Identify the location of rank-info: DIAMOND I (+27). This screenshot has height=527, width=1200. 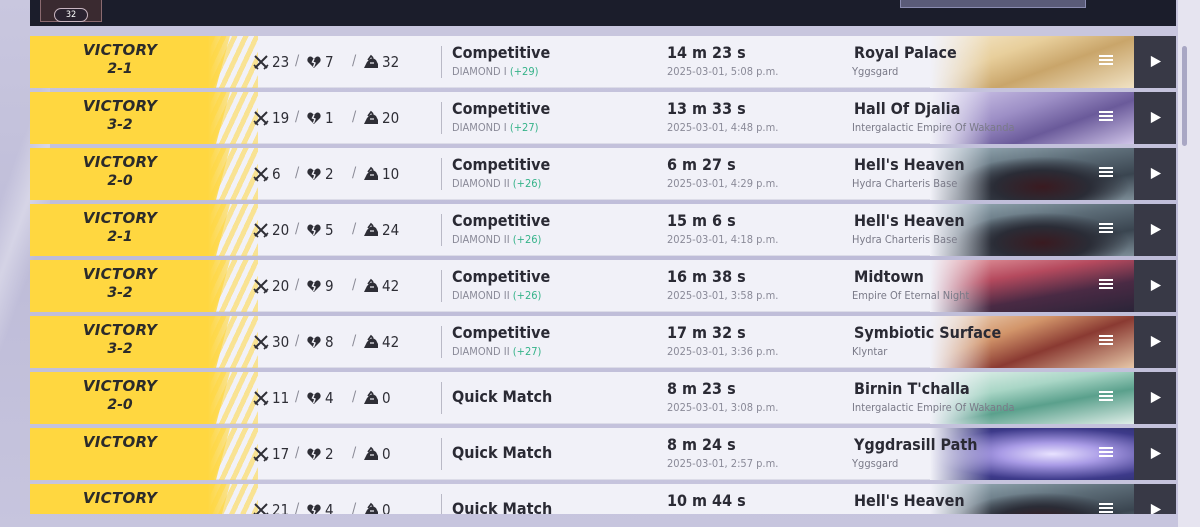
(495, 127).